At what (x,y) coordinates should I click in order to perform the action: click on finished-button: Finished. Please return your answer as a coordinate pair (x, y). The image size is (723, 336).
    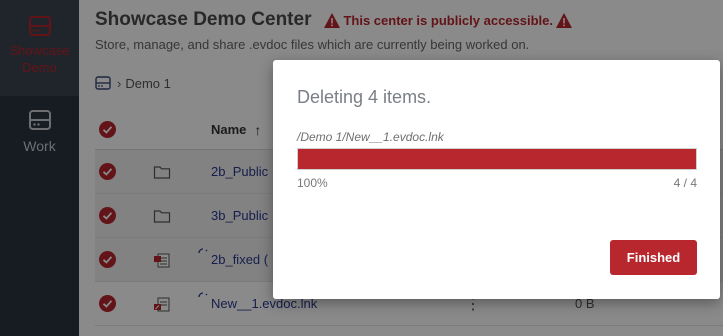
    Looking at the image, I should click on (653, 257).